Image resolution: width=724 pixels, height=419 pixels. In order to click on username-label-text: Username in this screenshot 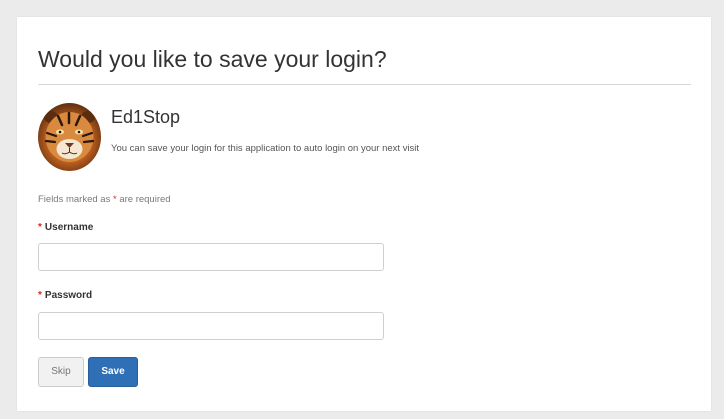, I will do `click(69, 227)`.